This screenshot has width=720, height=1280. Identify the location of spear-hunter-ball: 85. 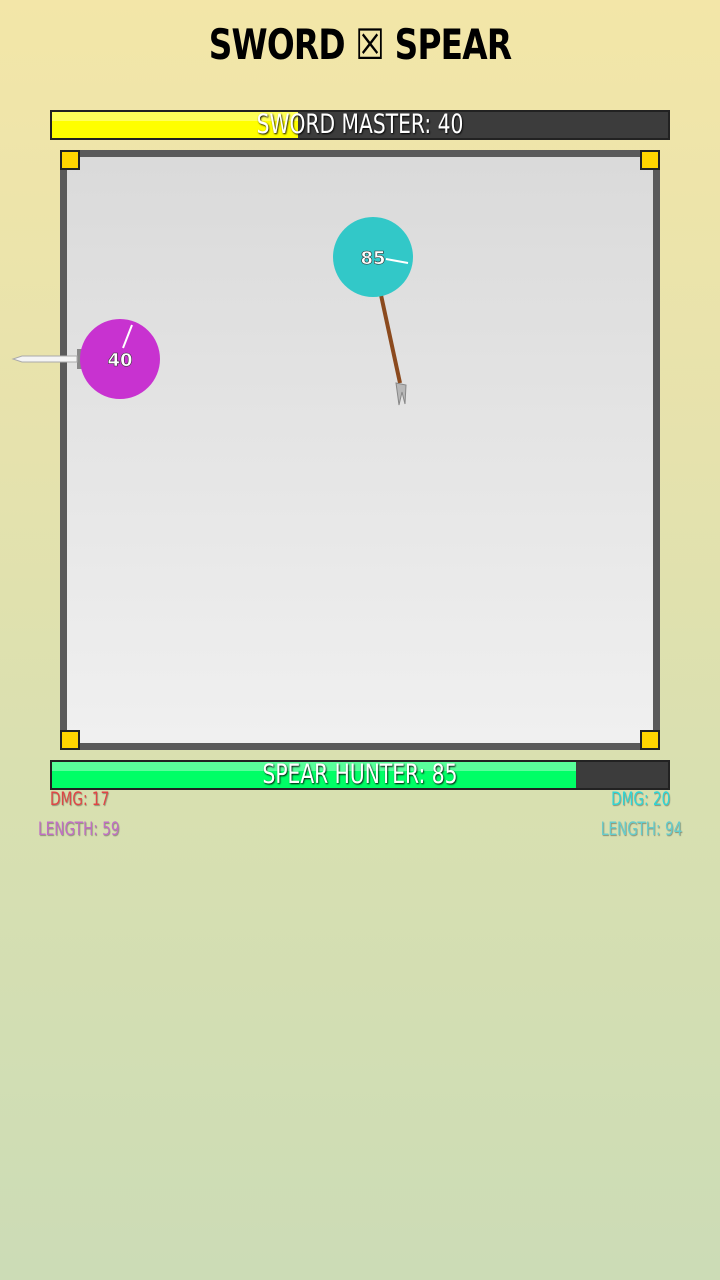
(373, 257).